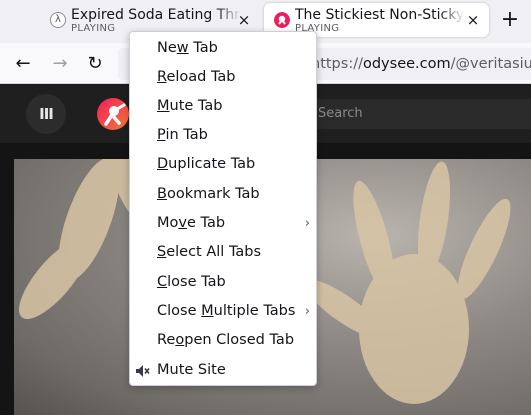 The height and width of the screenshot is (415, 531). I want to click on menu-item-close-tab: Close Tab, so click(223, 282).